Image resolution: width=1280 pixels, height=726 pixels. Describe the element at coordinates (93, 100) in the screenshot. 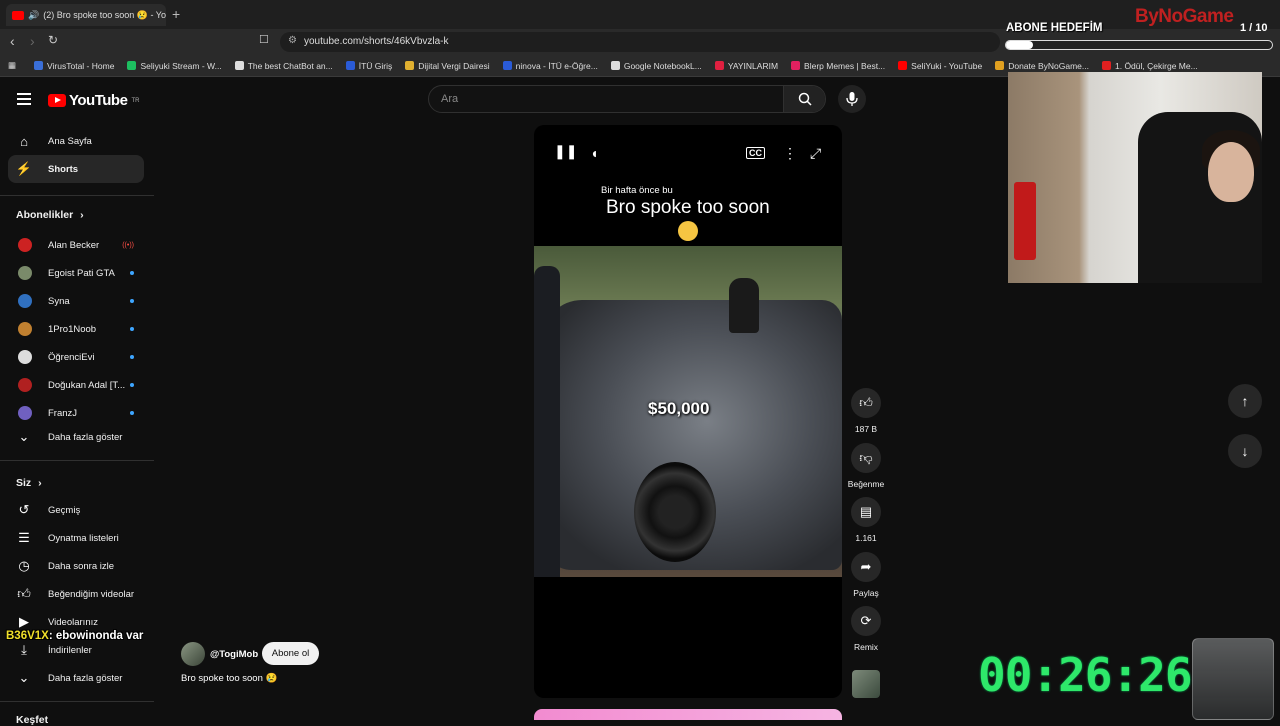

I see `youtube-logo: YouTube TR` at that location.